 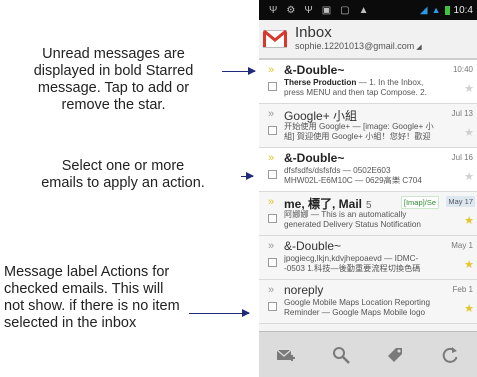 I want to click on email-snippet-line: Google Mobile Maps Location Reporting, so click(x=357, y=302).